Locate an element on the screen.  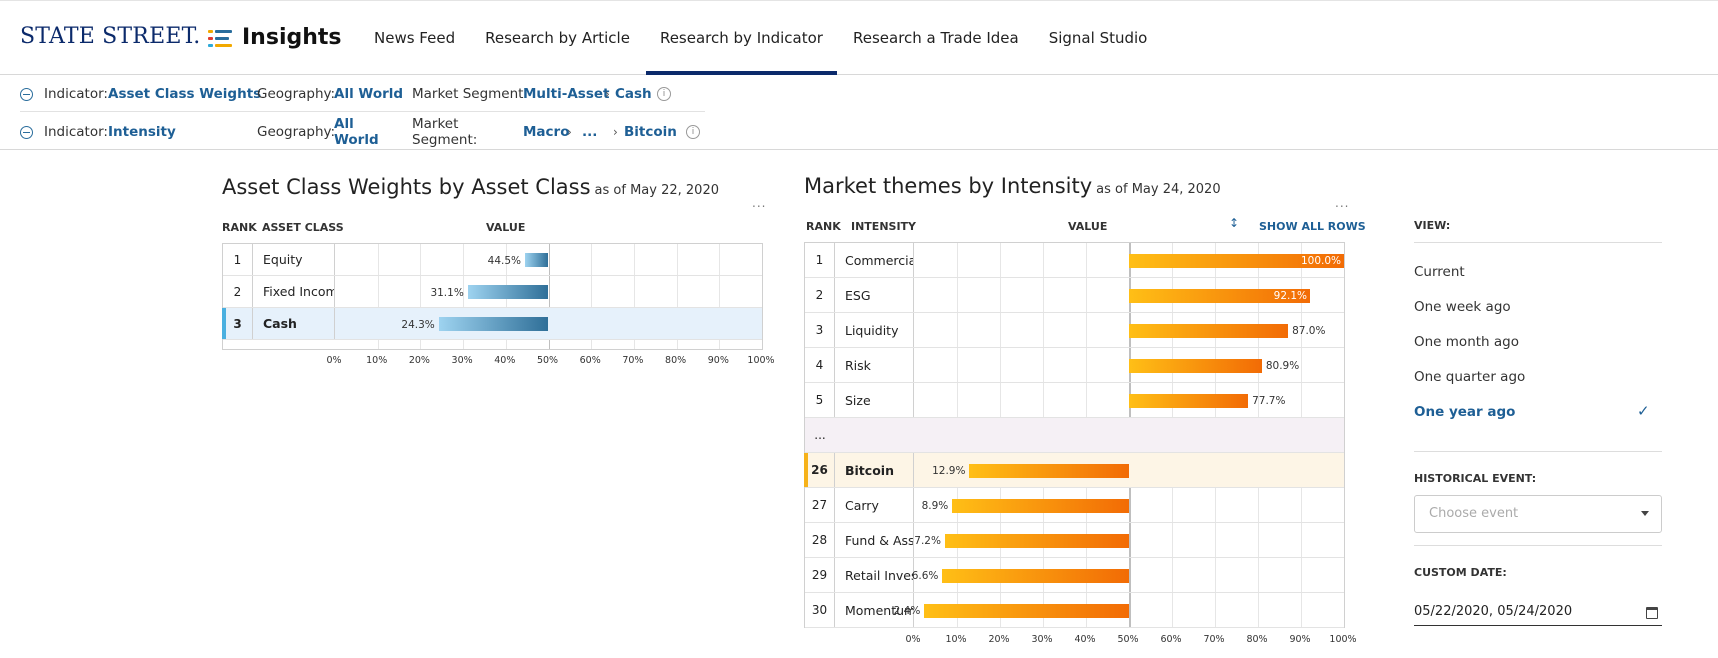
view-one-quarter-ago: One quarter ago is located at coordinates (1469, 377).